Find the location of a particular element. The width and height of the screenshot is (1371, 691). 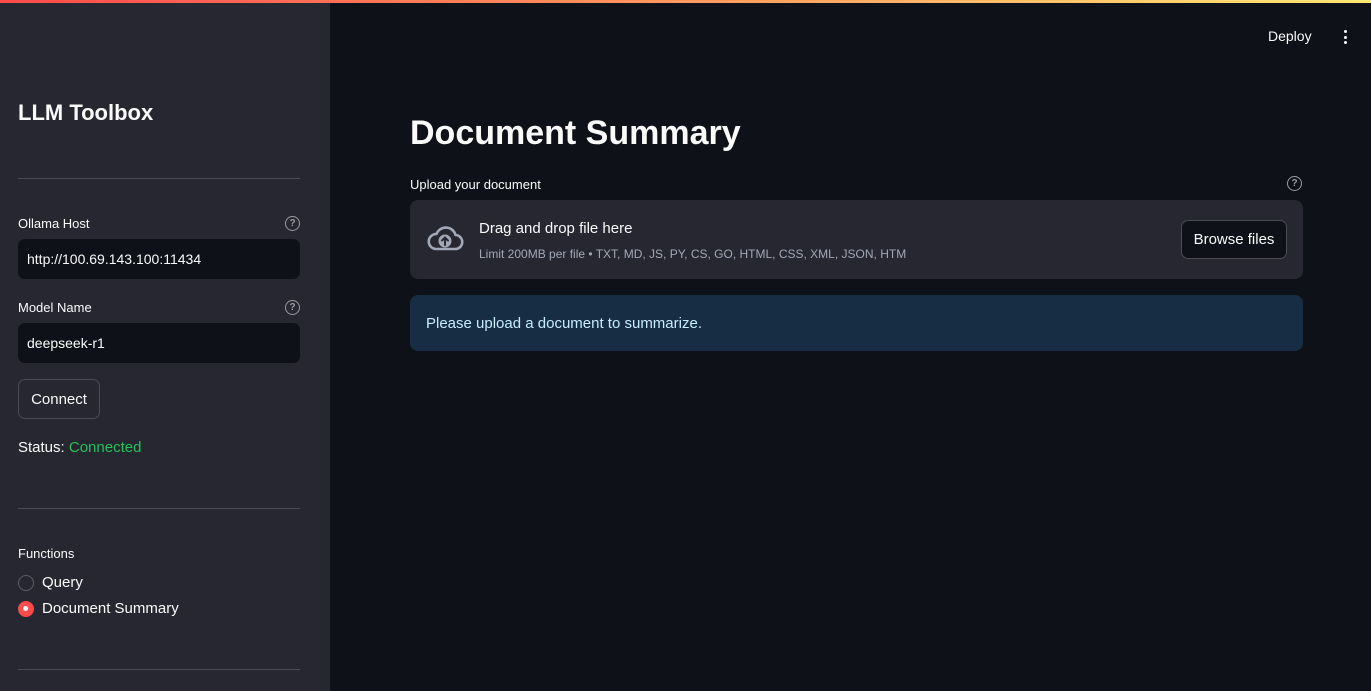

radio-option-label: Query is located at coordinates (62, 582).